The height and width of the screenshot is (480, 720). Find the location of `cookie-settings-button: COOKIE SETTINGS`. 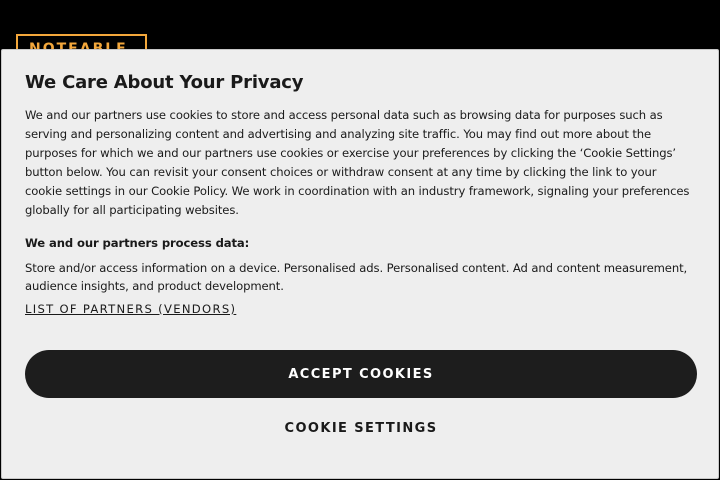

cookie-settings-button: COOKIE SETTINGS is located at coordinates (361, 428).